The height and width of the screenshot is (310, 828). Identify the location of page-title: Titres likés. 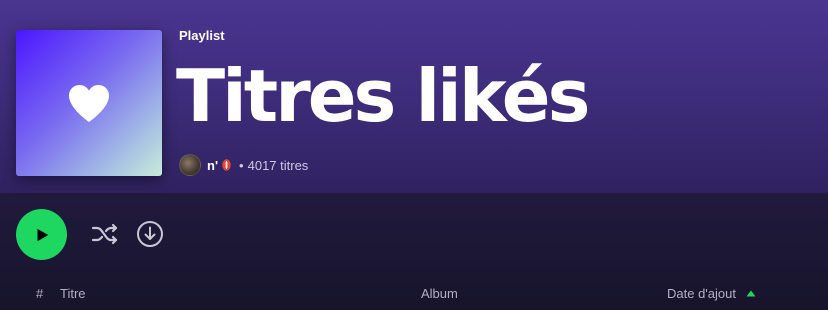
(383, 96).